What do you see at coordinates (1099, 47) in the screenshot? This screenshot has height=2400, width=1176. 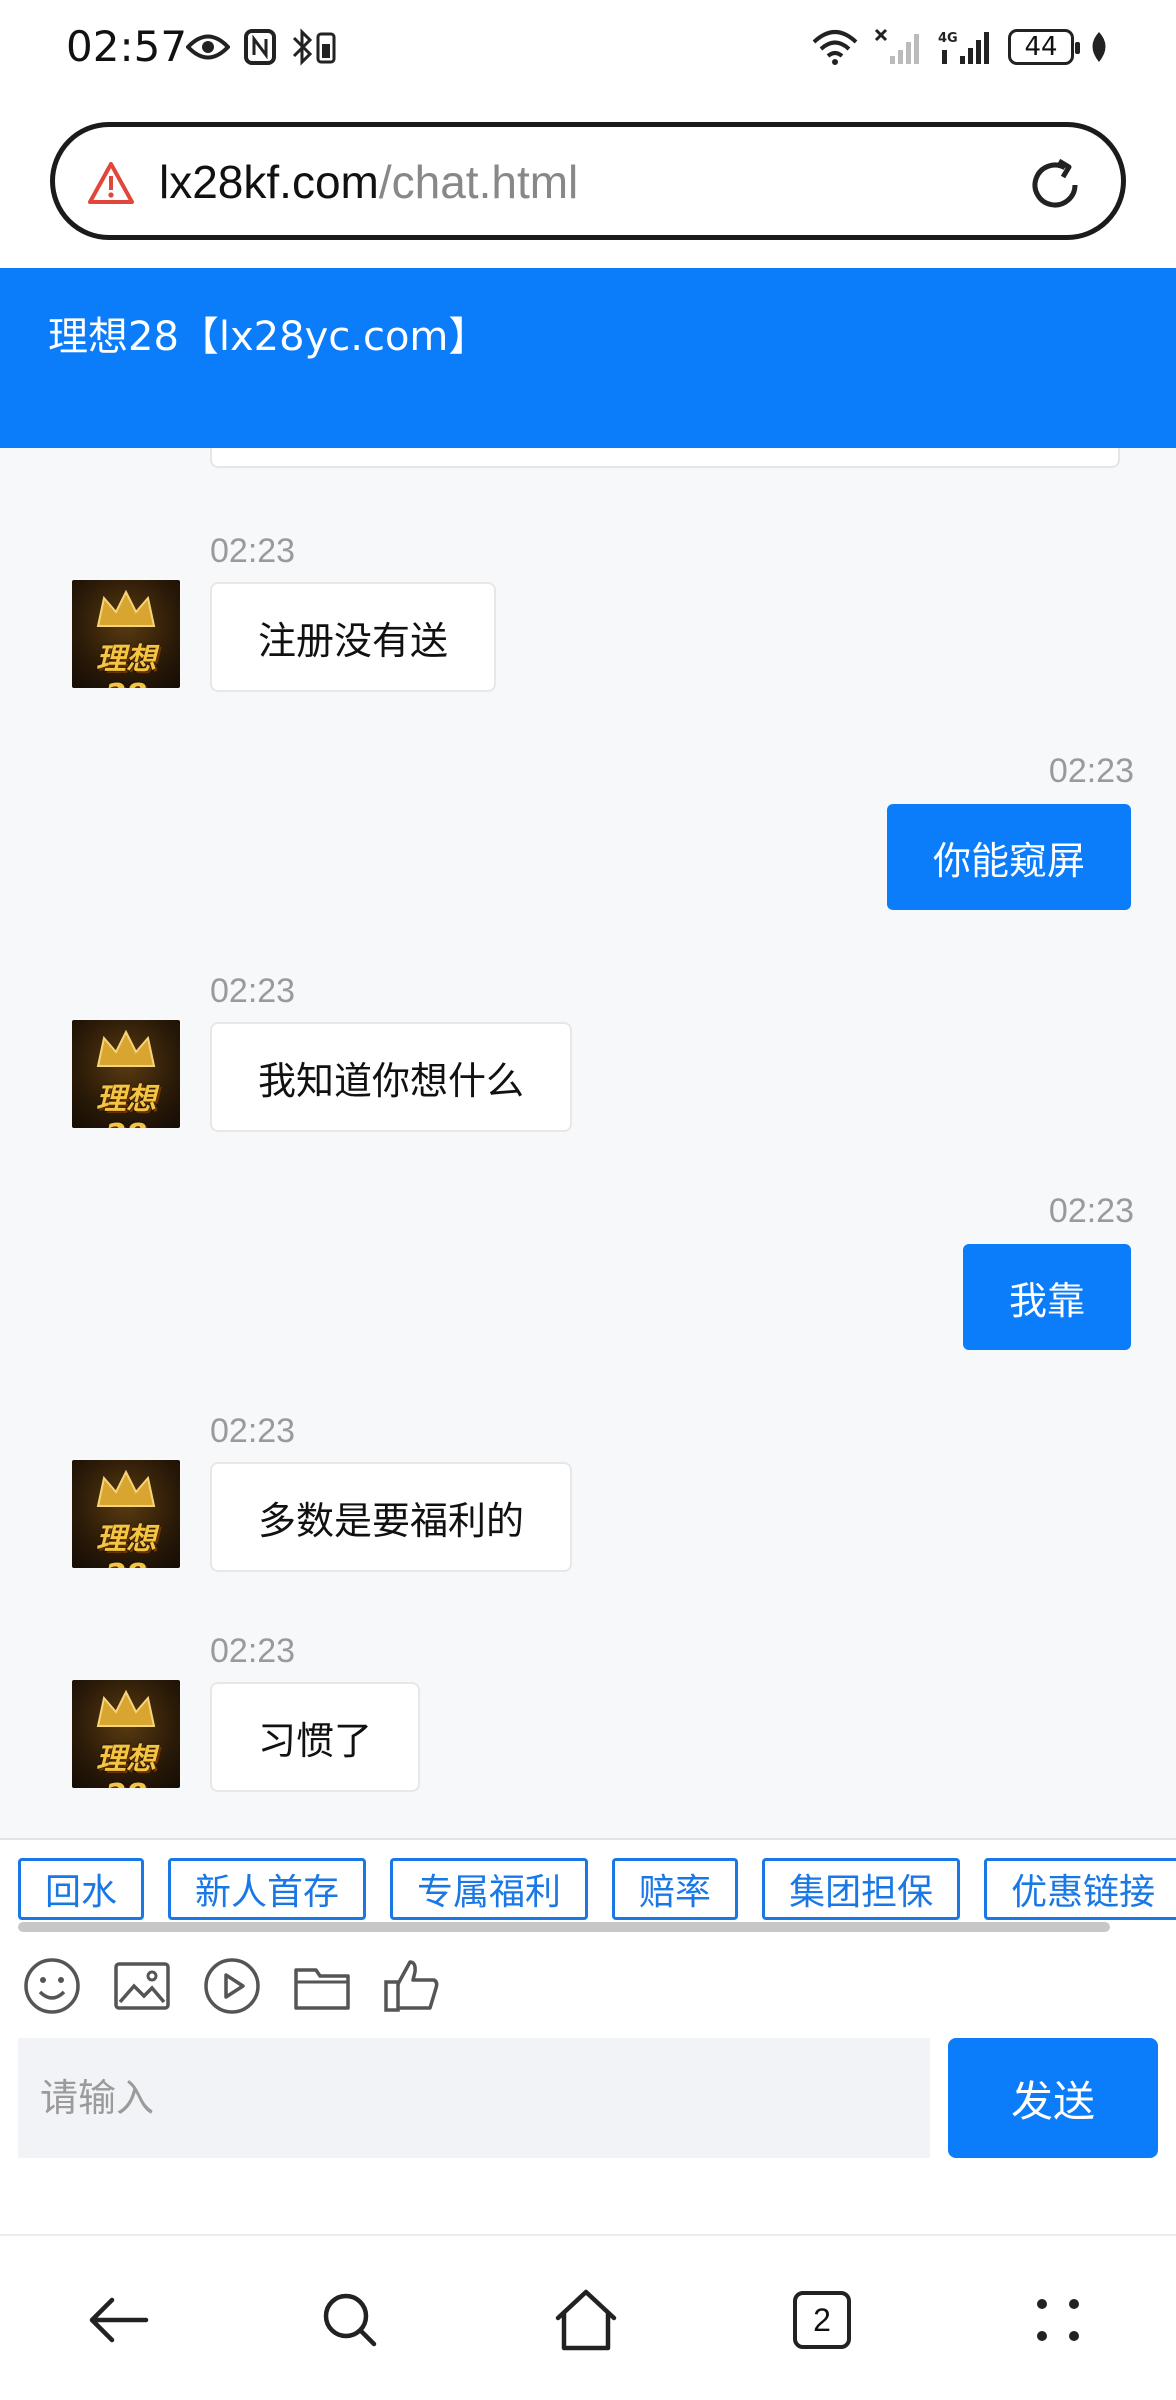 I see `leaf-icon` at bounding box center [1099, 47].